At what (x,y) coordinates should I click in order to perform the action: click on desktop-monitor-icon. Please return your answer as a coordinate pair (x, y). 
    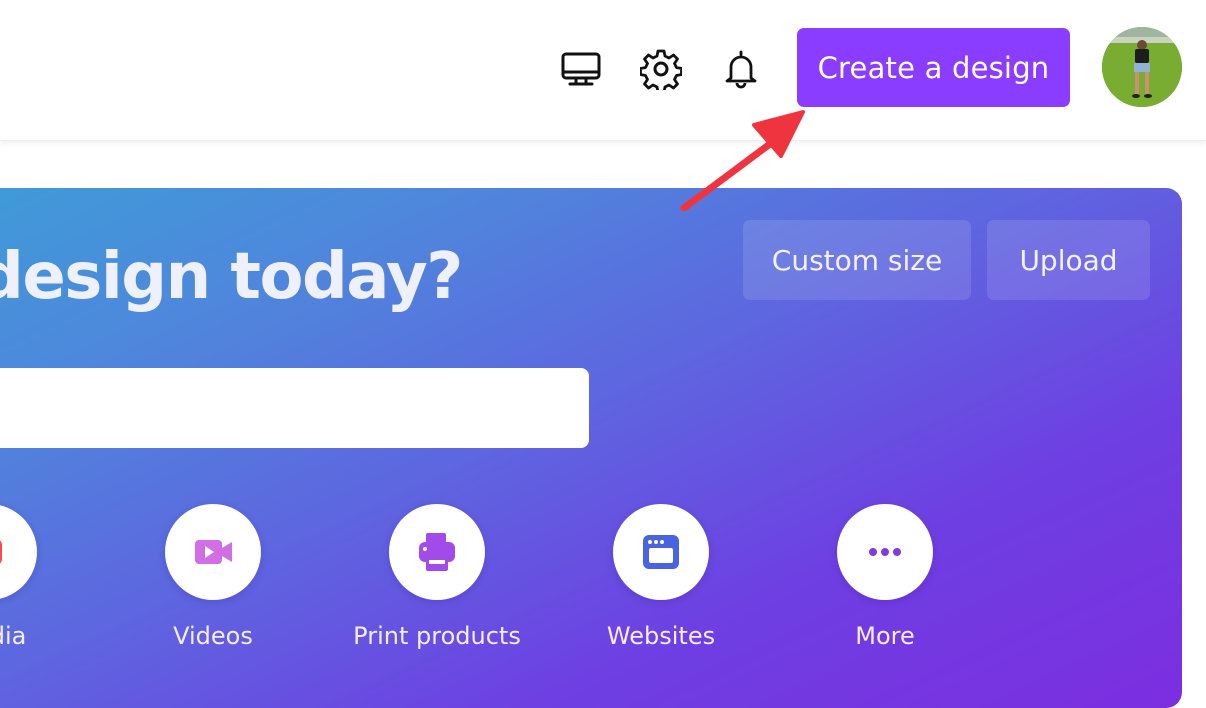
    Looking at the image, I should click on (581, 69).